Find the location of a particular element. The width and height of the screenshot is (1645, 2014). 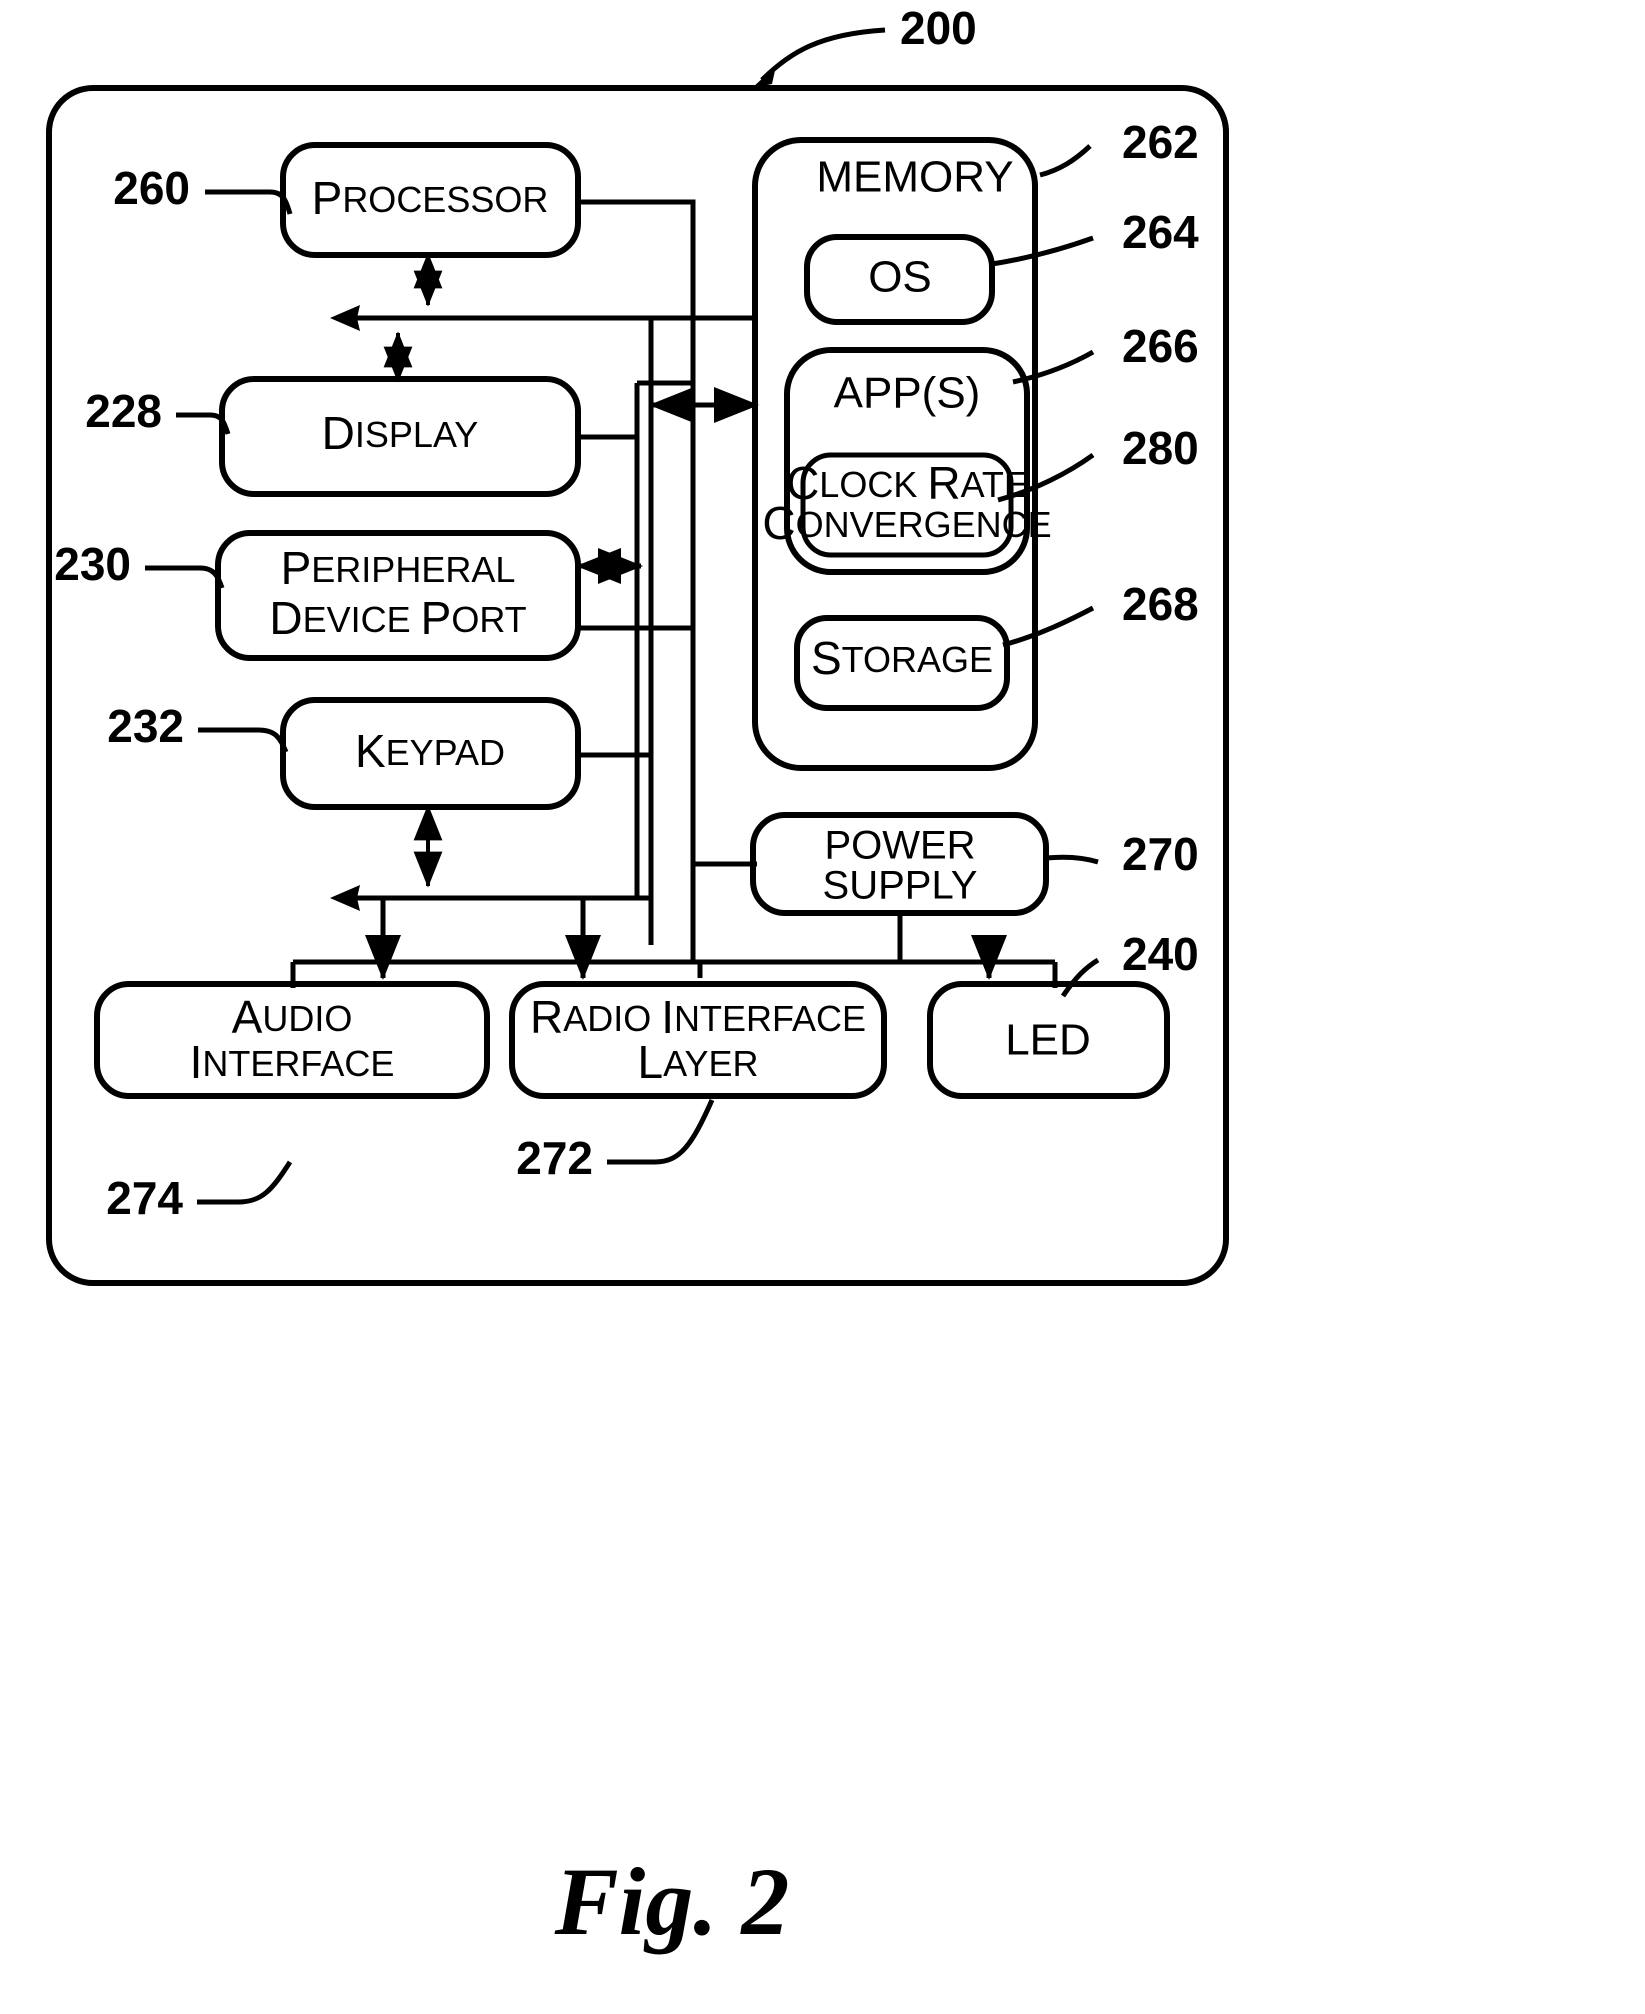

led-label: LED is located at coordinates (1048, 1040).